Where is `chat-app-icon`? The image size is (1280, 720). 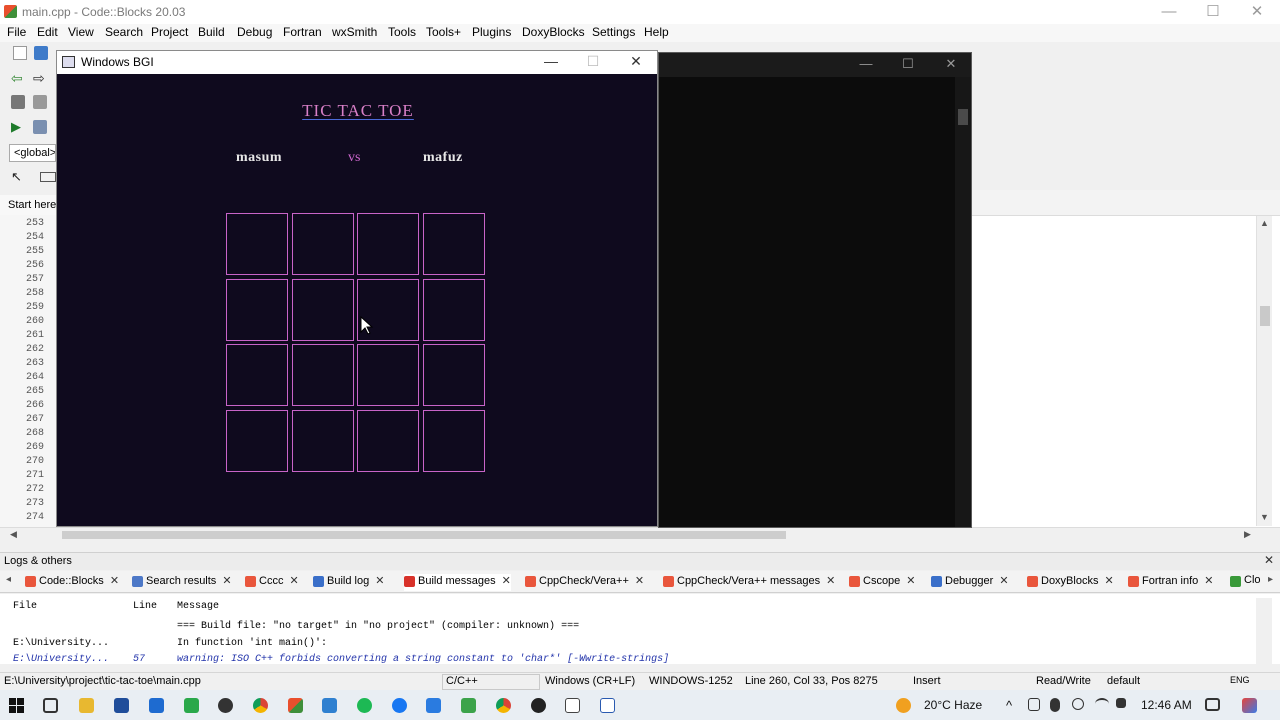 chat-app-icon is located at coordinates (191, 705).